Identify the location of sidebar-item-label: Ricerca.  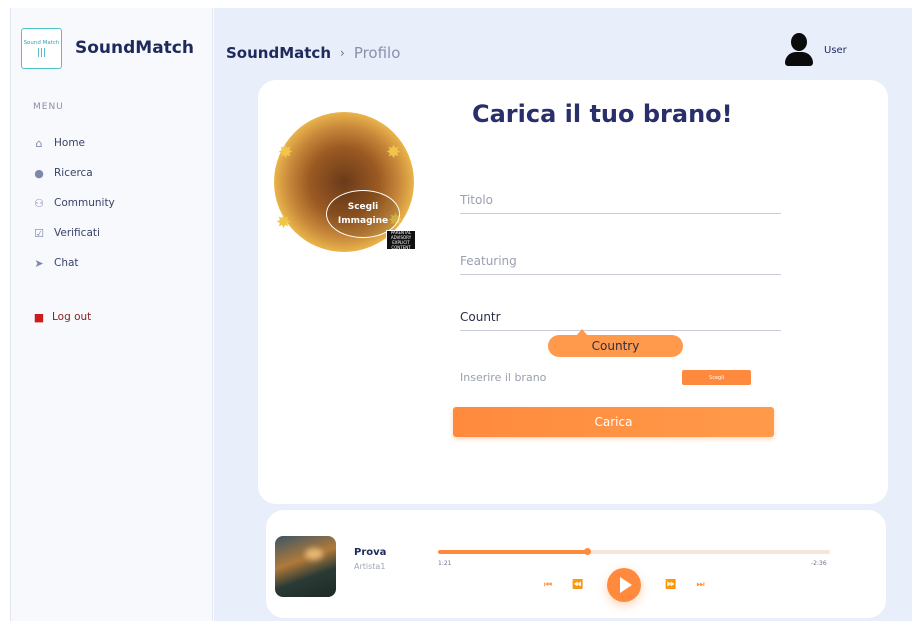
(73, 173).